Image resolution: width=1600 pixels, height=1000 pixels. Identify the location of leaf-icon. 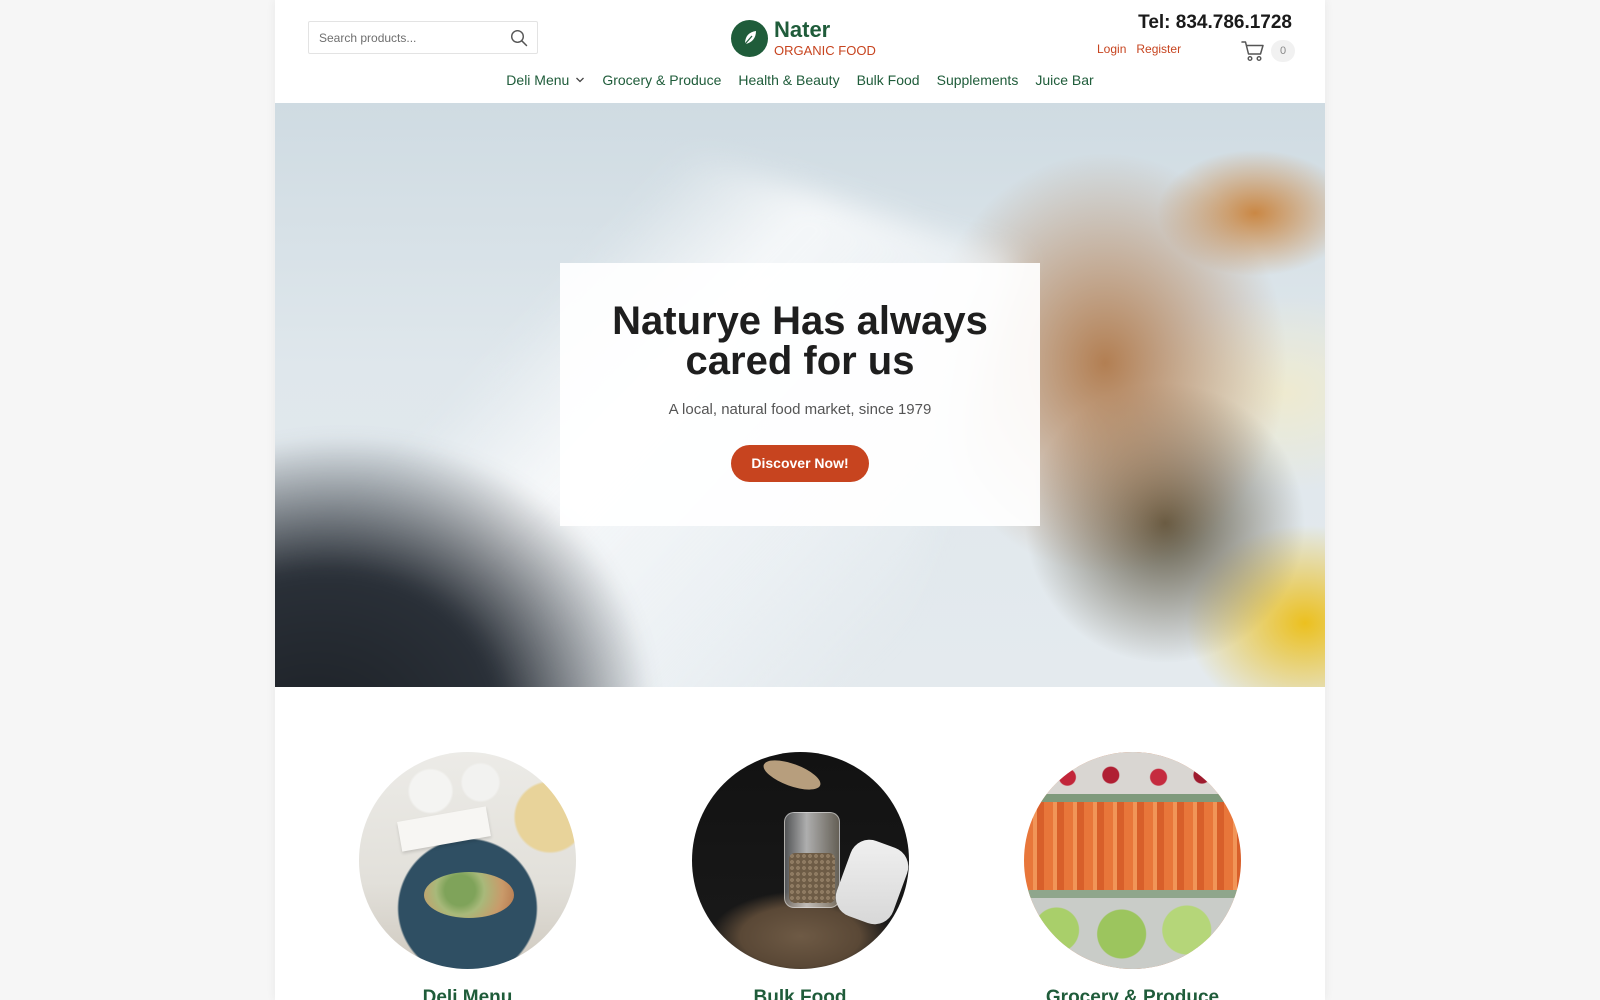
(749, 38).